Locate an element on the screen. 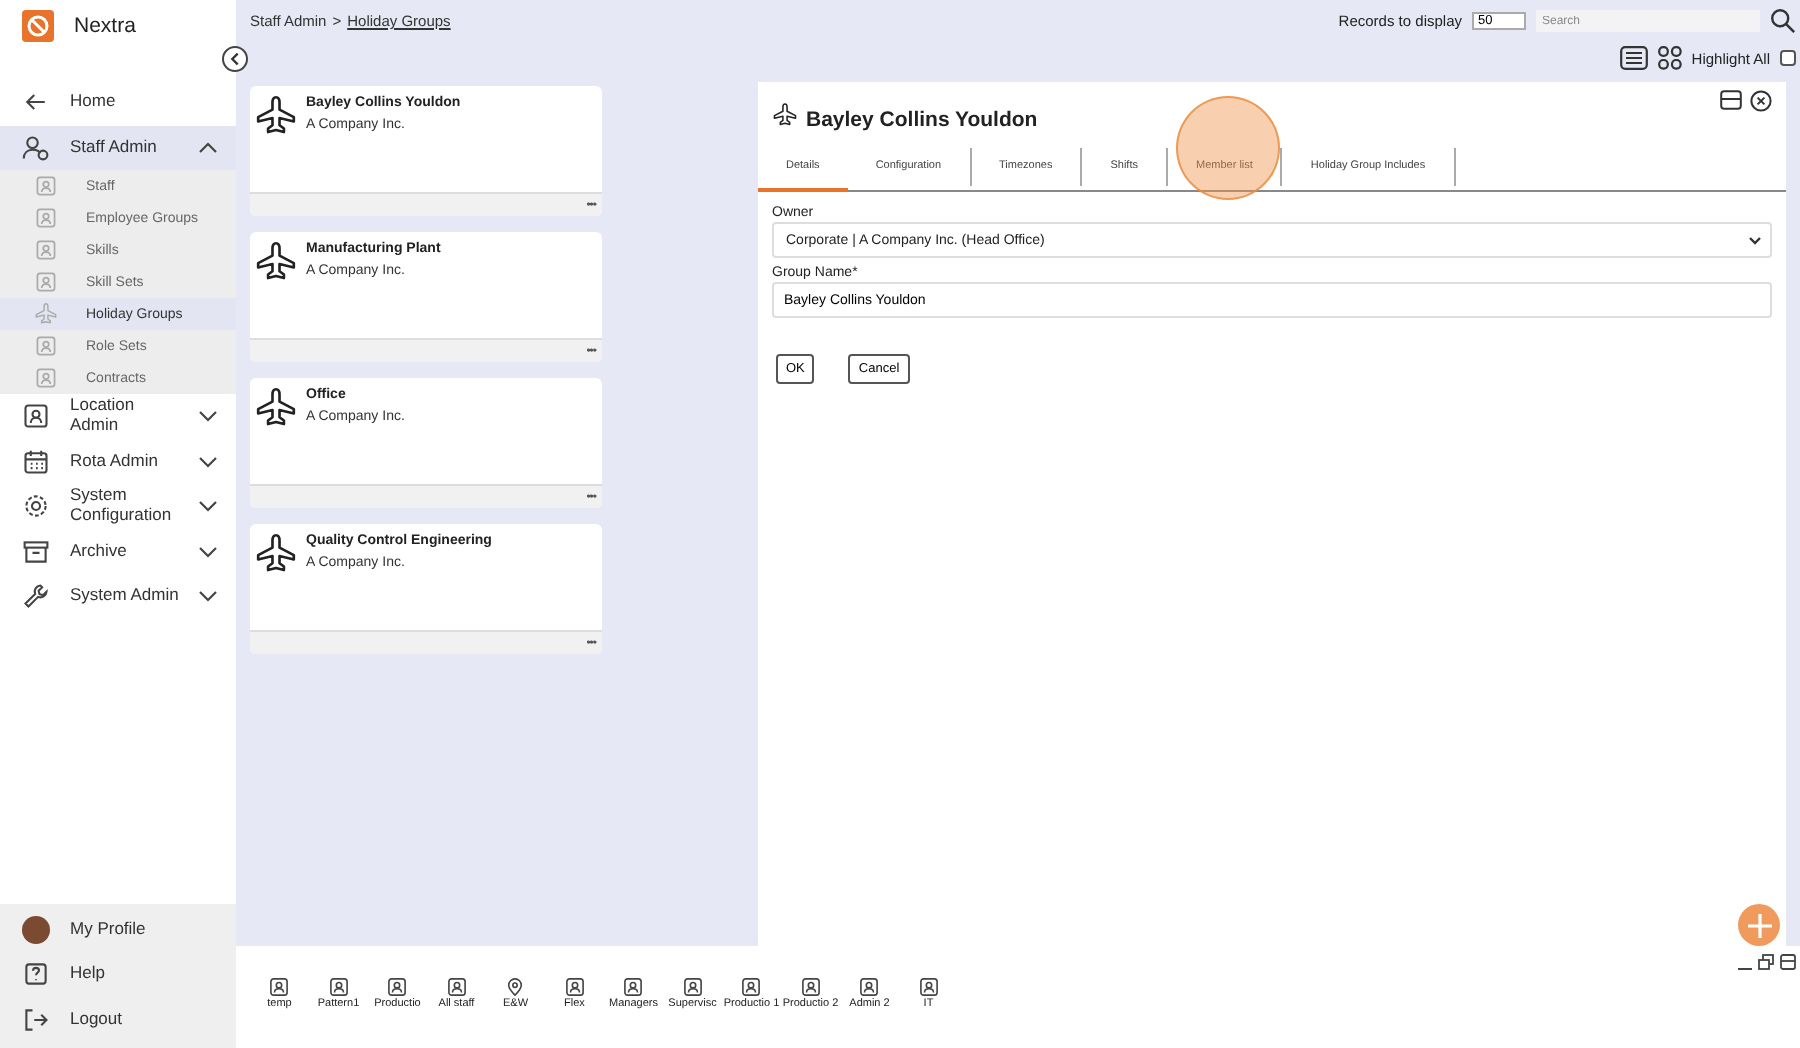 The height and width of the screenshot is (1048, 1800). restore-icon is located at coordinates (1766, 962).